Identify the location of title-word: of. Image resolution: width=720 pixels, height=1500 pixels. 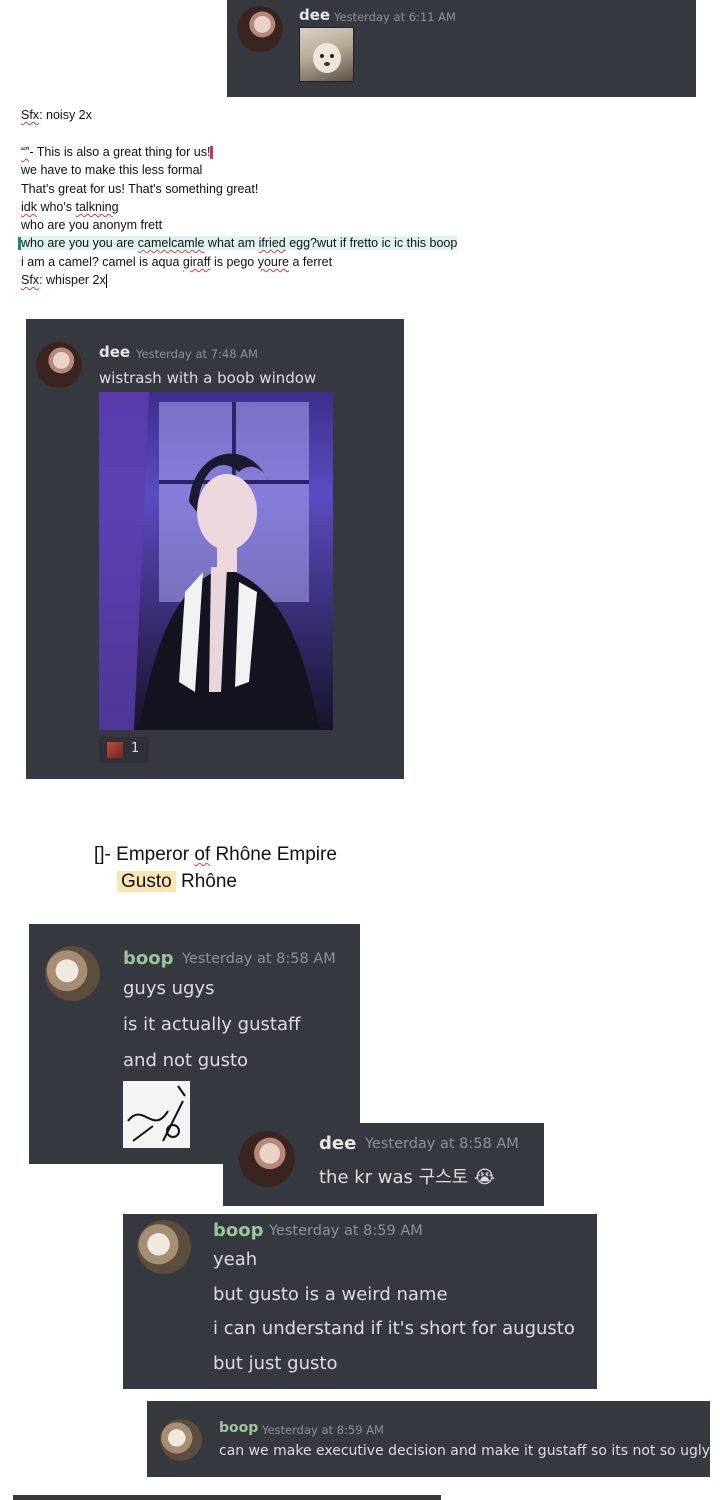
(202, 854).